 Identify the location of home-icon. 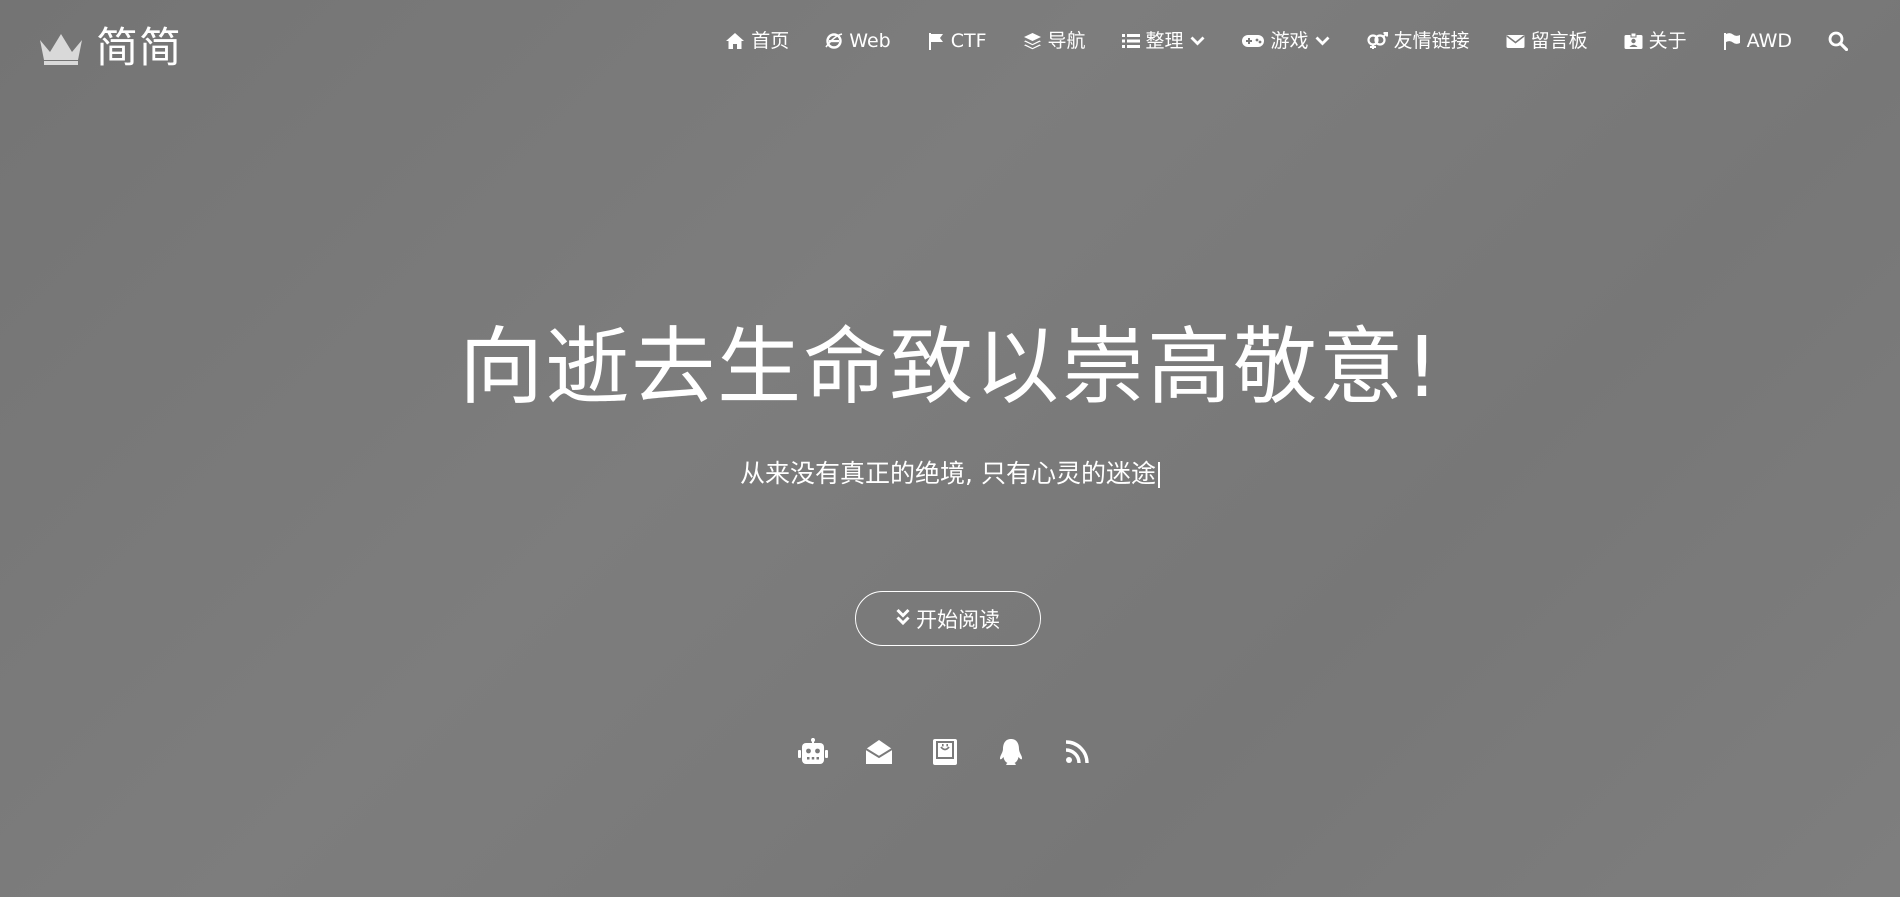
(735, 41).